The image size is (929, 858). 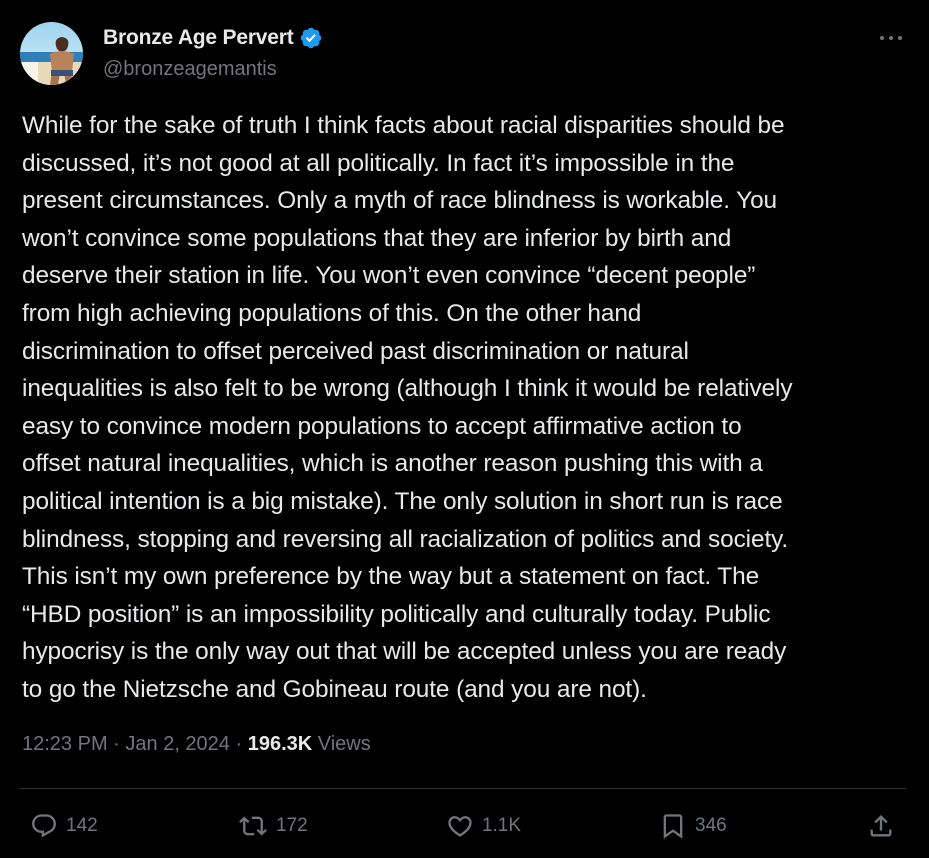 What do you see at coordinates (694, 826) in the screenshot?
I see `bookmark-button: 346` at bounding box center [694, 826].